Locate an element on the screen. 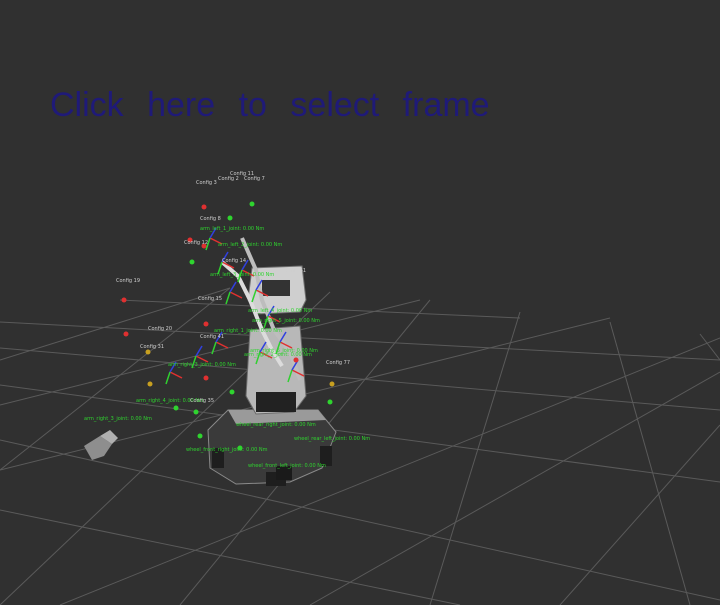 This screenshot has height=605, width=720. tf-frame-label: Config 35 is located at coordinates (202, 401).